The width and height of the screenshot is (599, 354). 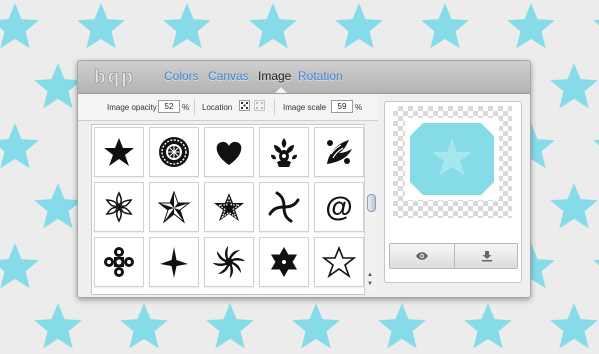 What do you see at coordinates (274, 76) in the screenshot?
I see `tab-image: Image` at bounding box center [274, 76].